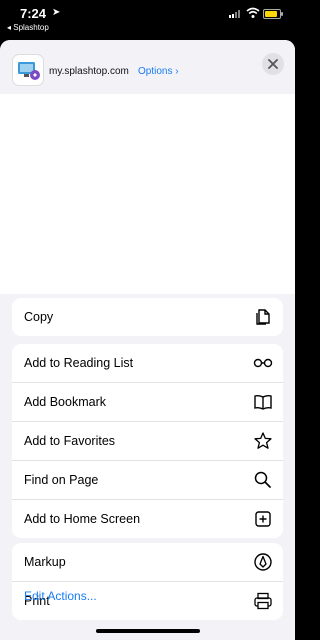 This screenshot has width=320, height=640. I want to click on action-add-bookmark: Add Bookmark, so click(147, 402).